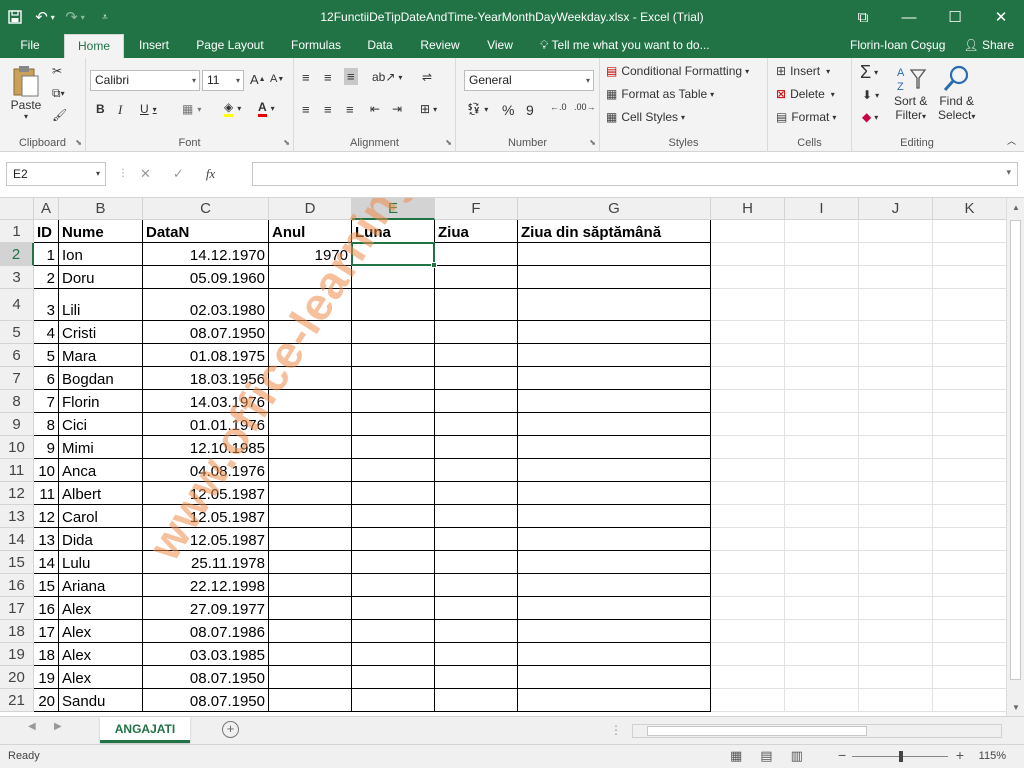 This screenshot has height=768, width=1024. I want to click on table-cell: 02.03.1980, so click(206, 305).